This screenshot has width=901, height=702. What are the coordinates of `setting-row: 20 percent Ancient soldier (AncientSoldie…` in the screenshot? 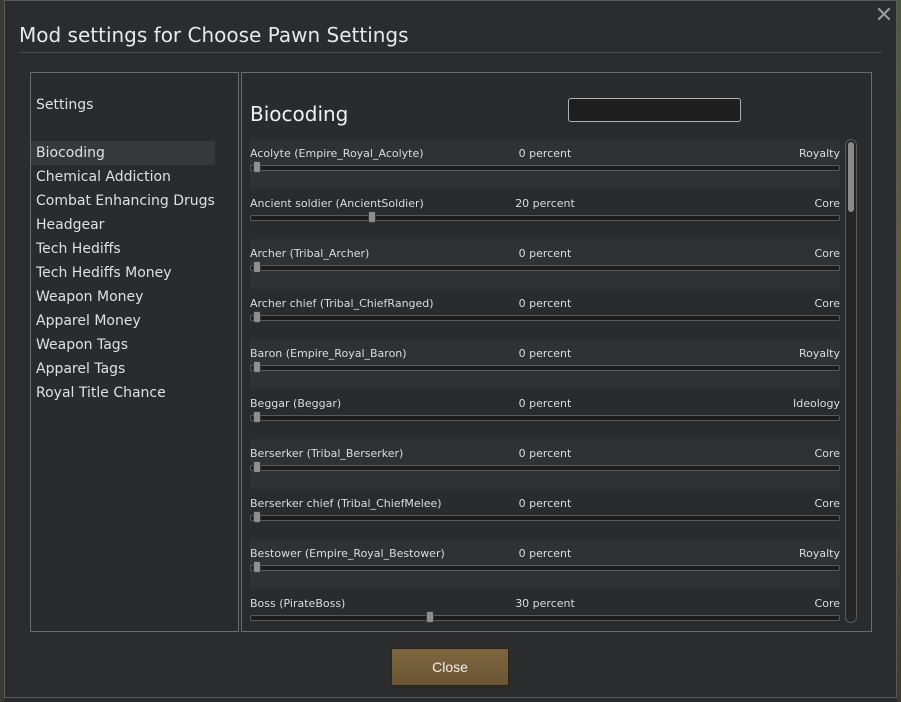 It's located at (545, 214).